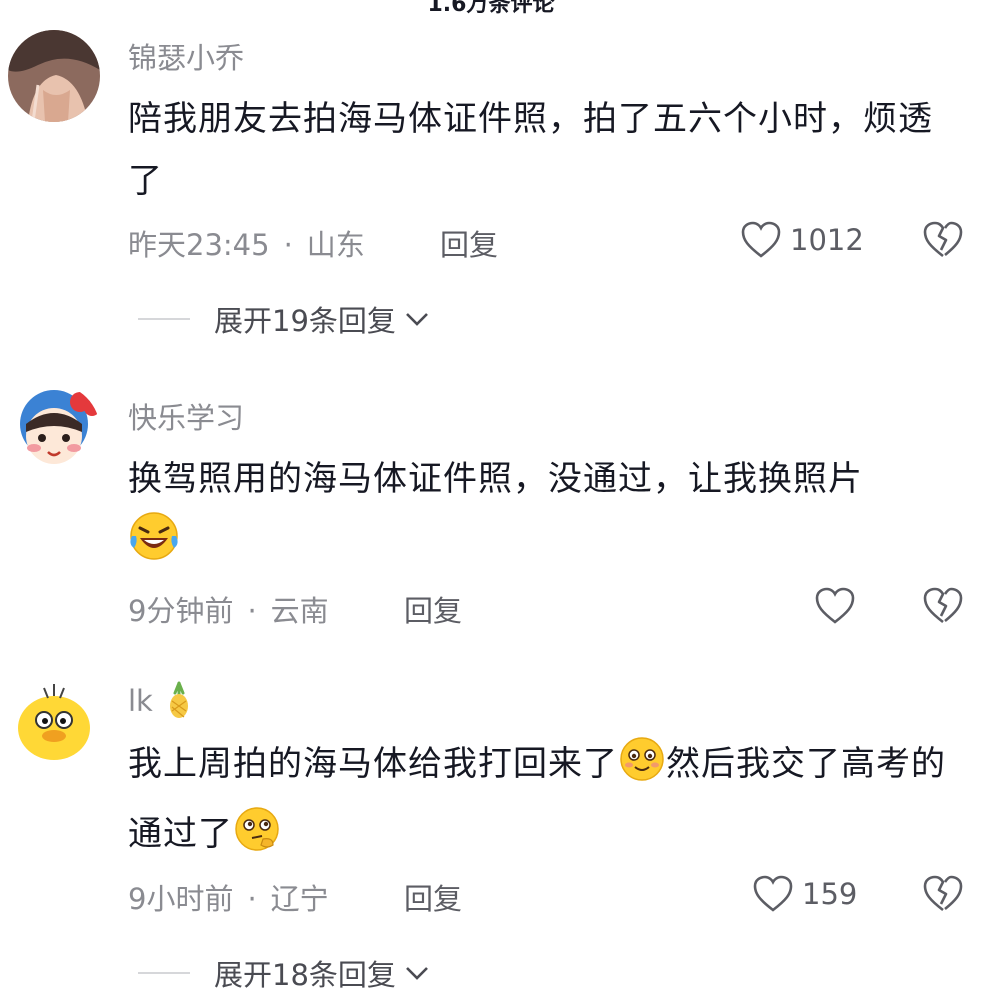  I want to click on comment-meta: 昨天23:45 · 山东, so click(246, 243).